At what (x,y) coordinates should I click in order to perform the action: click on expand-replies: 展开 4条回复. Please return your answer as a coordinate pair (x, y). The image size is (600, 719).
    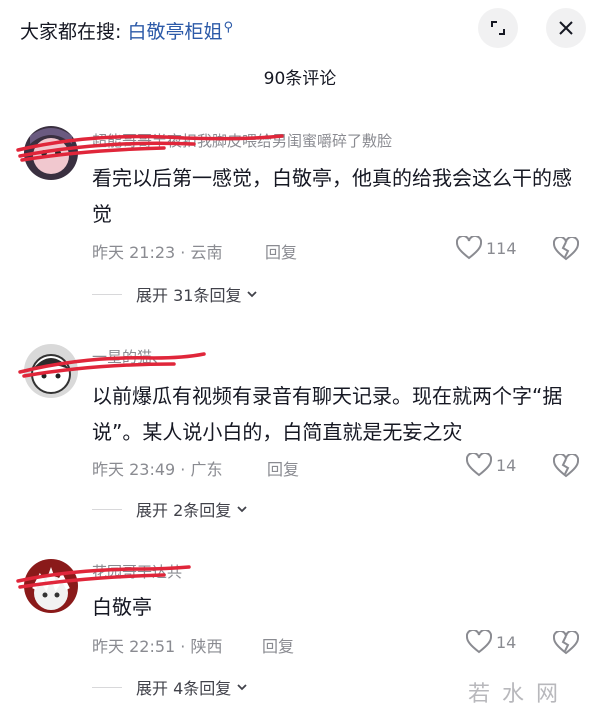
    Looking at the image, I should click on (170, 687).